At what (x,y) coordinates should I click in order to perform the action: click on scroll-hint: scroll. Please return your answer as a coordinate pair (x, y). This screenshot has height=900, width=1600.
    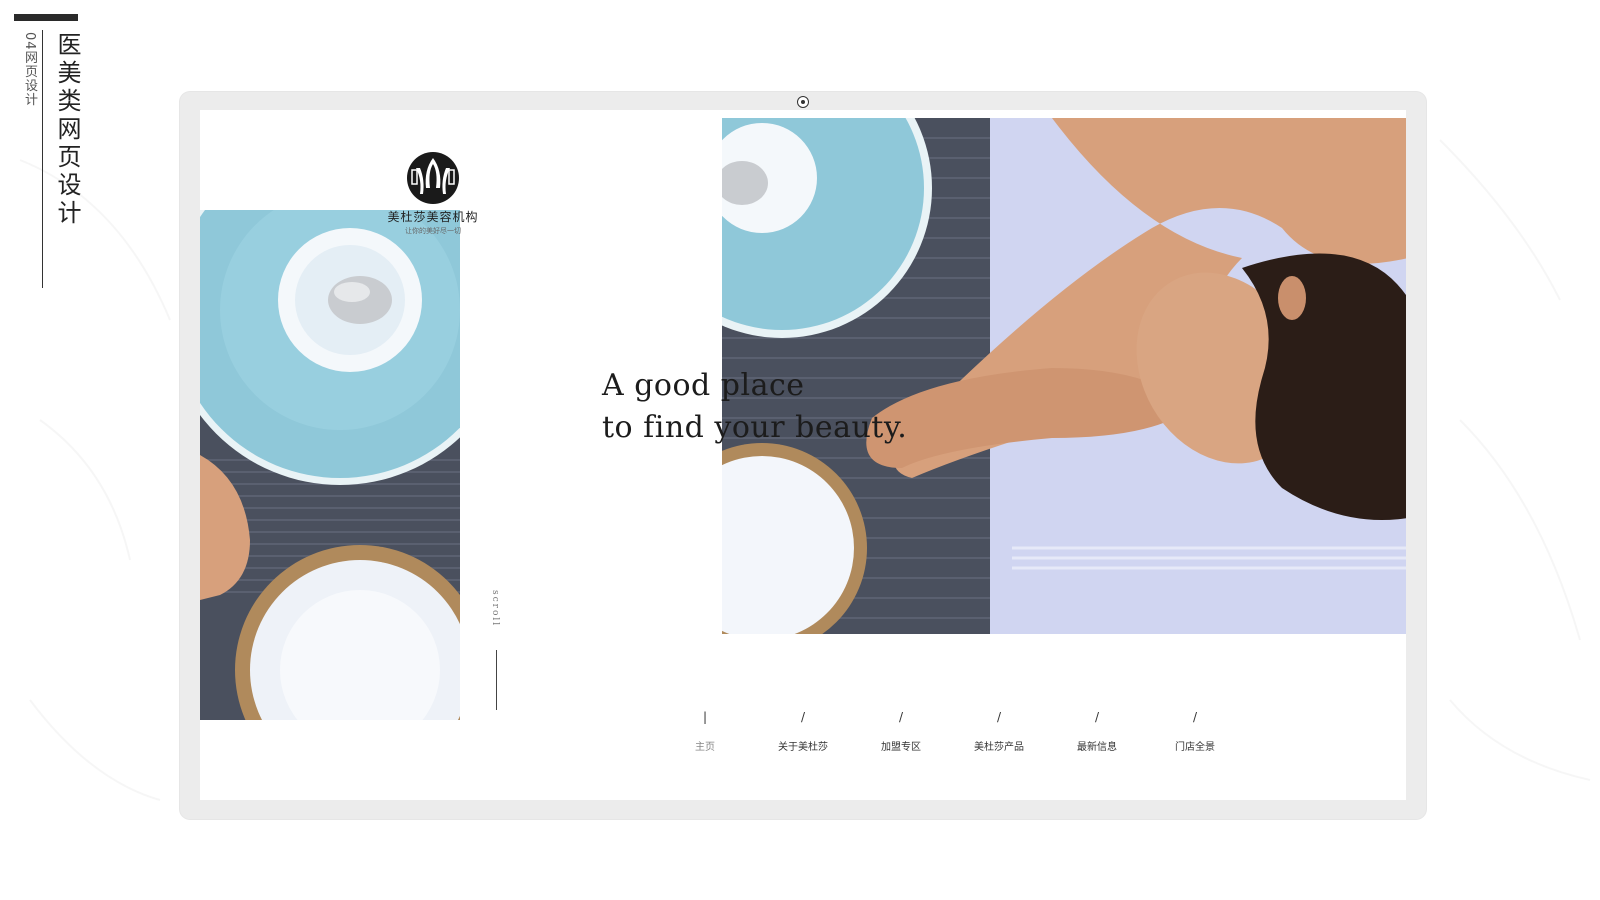
    Looking at the image, I should click on (495, 608).